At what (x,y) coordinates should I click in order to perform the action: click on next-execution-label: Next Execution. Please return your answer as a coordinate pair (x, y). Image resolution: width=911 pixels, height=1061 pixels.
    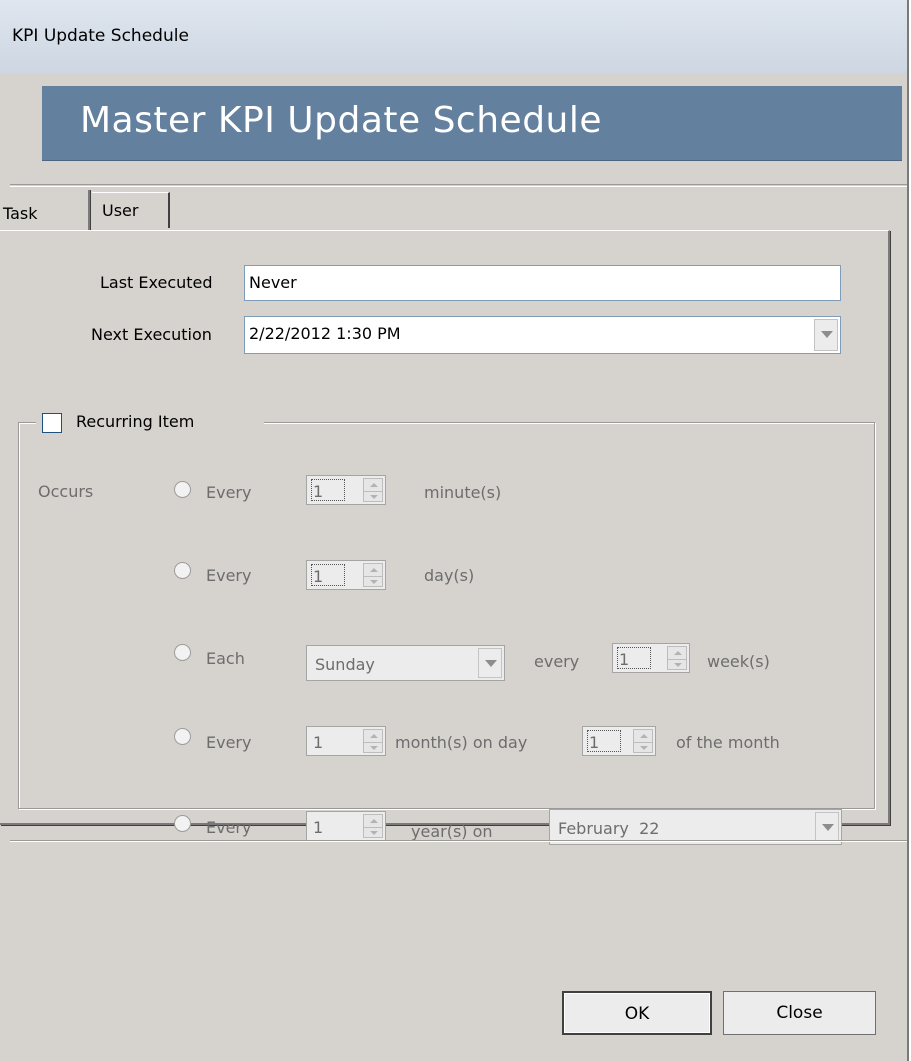
    Looking at the image, I should click on (151, 334).